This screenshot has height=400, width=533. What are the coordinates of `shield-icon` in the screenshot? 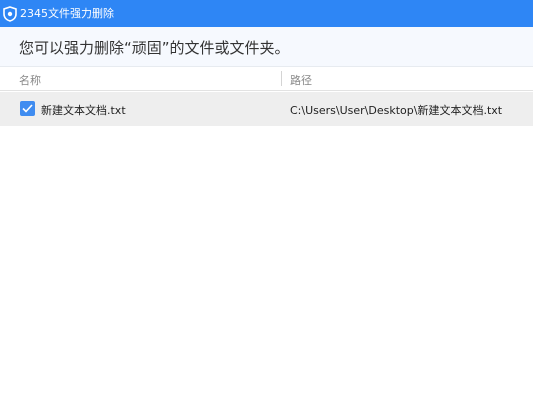 It's located at (10, 13).